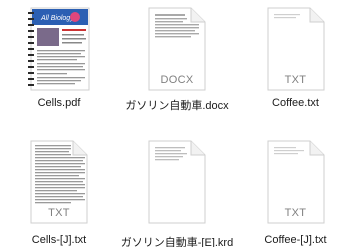  Describe the element at coordinates (177, 240) in the screenshot. I see `file-name: ガソリン自動車-[E].krd` at that location.